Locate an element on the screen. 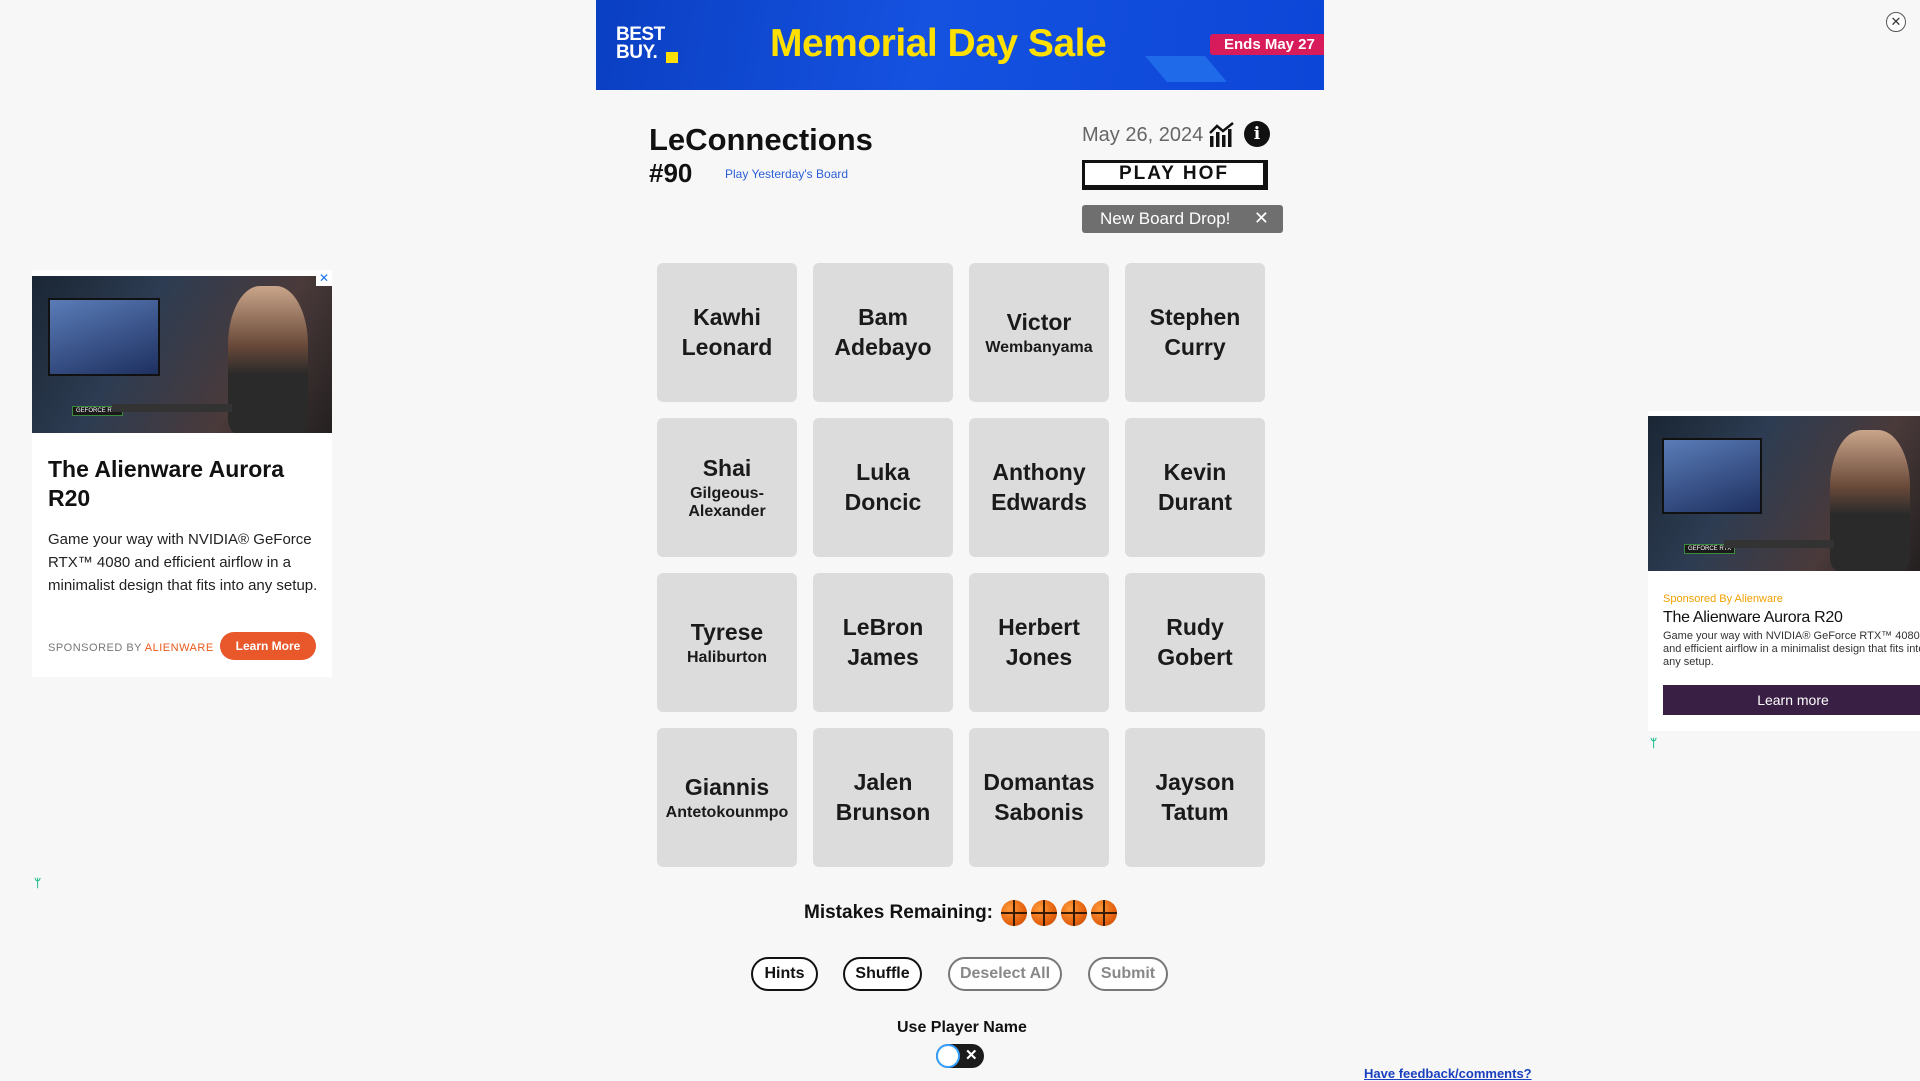 The image size is (1920, 1081). ad-sponsored: SPONSORED BY ALIENWARE is located at coordinates (131, 648).